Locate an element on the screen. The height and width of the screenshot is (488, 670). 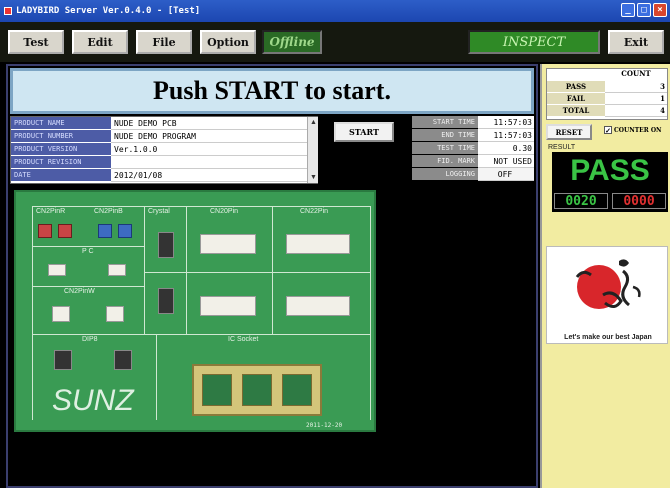
test-button: Test is located at coordinates (36, 42).